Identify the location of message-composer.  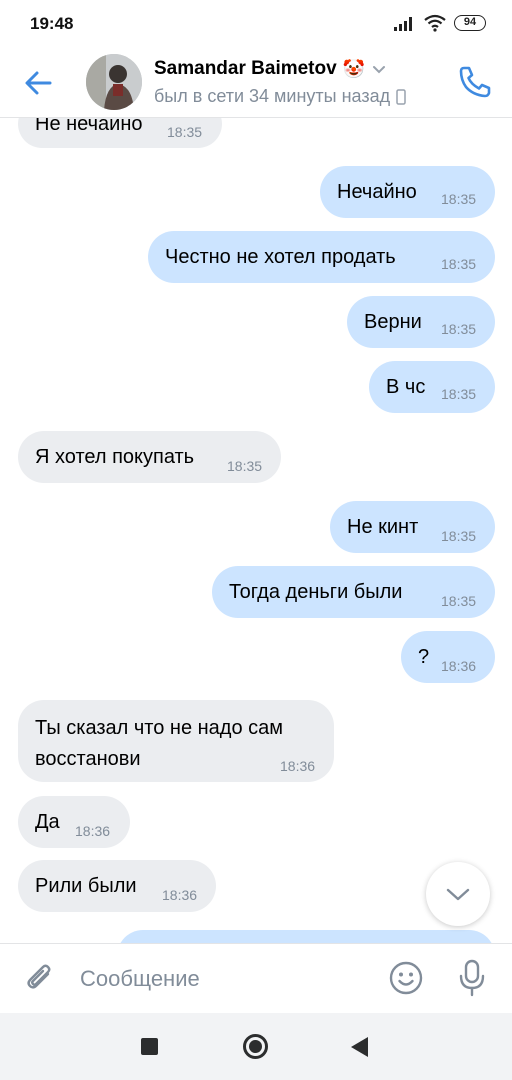
(256, 978).